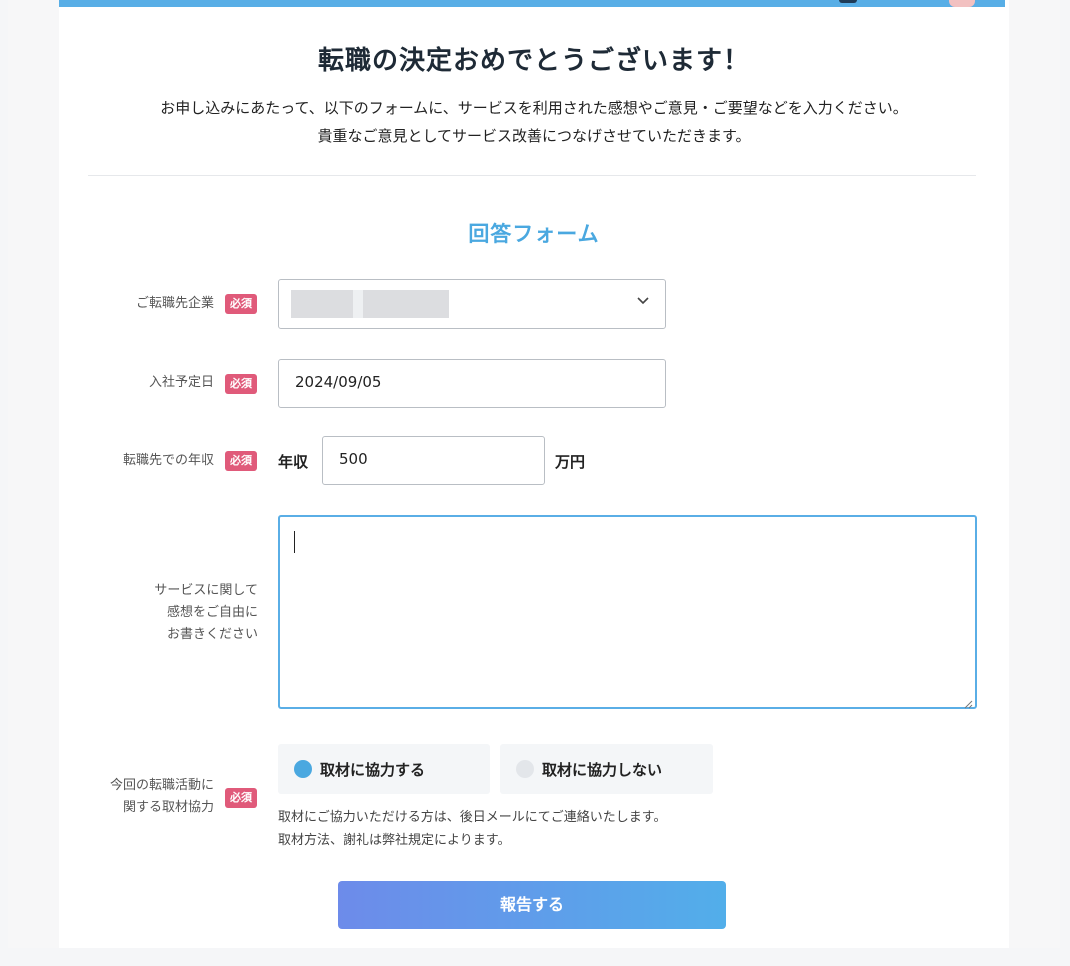 Image resolution: width=1070 pixels, height=966 pixels. I want to click on company-label: ご転職先企業, so click(174, 303).